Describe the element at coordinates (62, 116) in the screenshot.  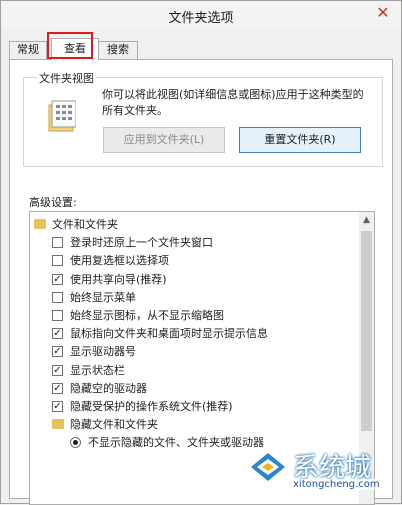
I see `folder-view-icon` at that location.